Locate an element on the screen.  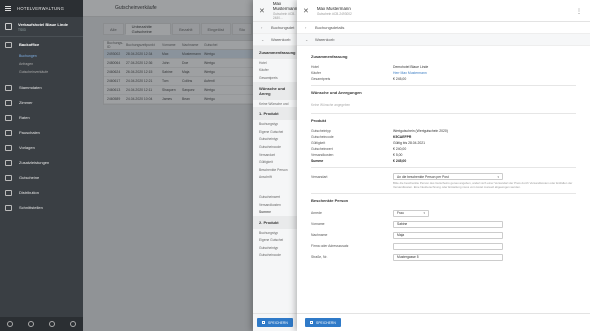
sidebar-item-stammdaten: Stammdaten is located at coordinates (41, 87).